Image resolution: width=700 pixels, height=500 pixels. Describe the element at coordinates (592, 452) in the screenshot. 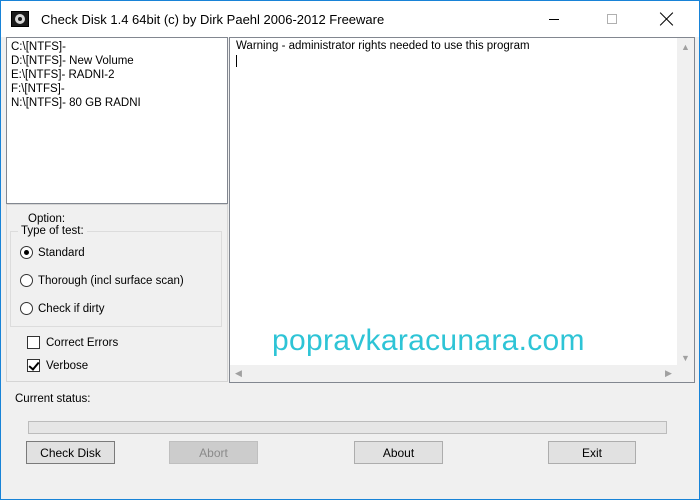

I see `exit-button: Exit` at that location.